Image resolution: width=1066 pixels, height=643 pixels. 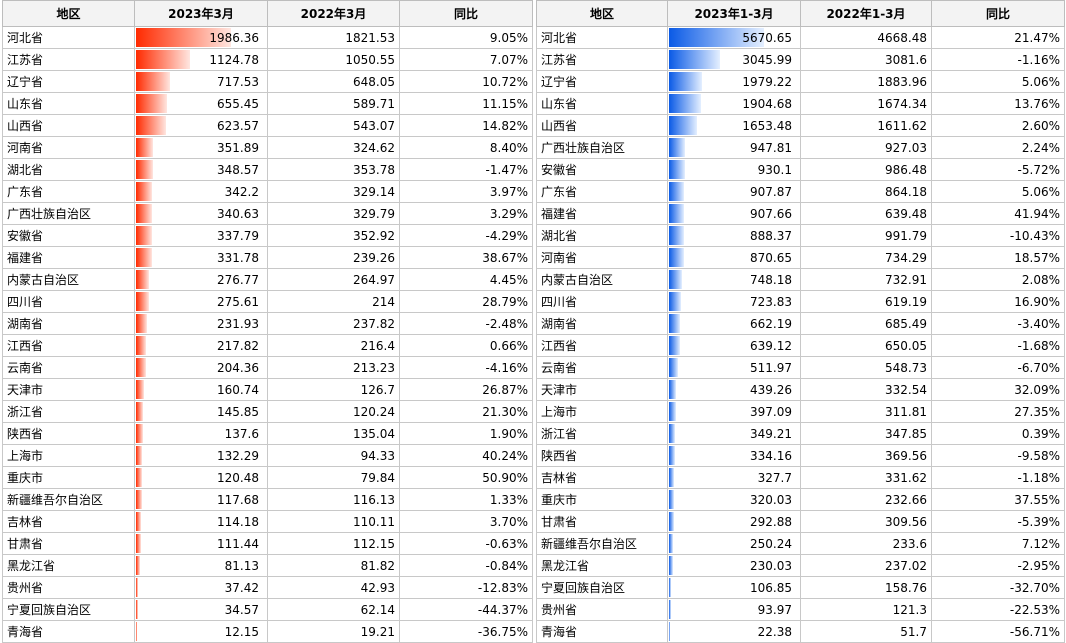 I want to click on current-value-cell: 114.18, so click(x=201, y=521).